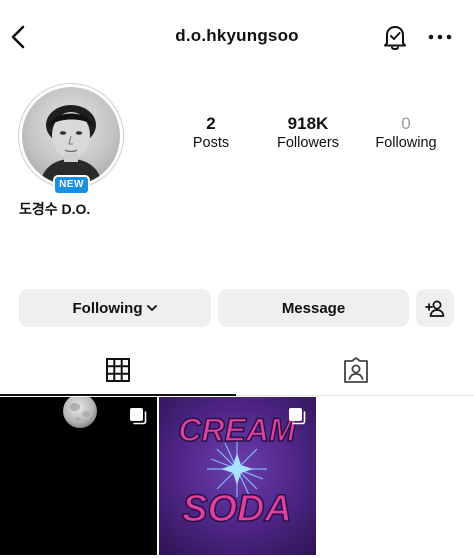  Describe the element at coordinates (237, 509) in the screenshot. I see `soda-text: SODA` at that location.